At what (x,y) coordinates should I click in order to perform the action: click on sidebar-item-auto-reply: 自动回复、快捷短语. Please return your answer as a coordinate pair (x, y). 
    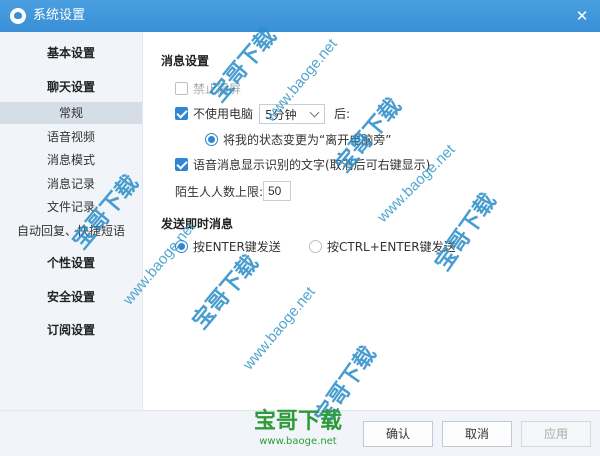
    Looking at the image, I should click on (71, 231).